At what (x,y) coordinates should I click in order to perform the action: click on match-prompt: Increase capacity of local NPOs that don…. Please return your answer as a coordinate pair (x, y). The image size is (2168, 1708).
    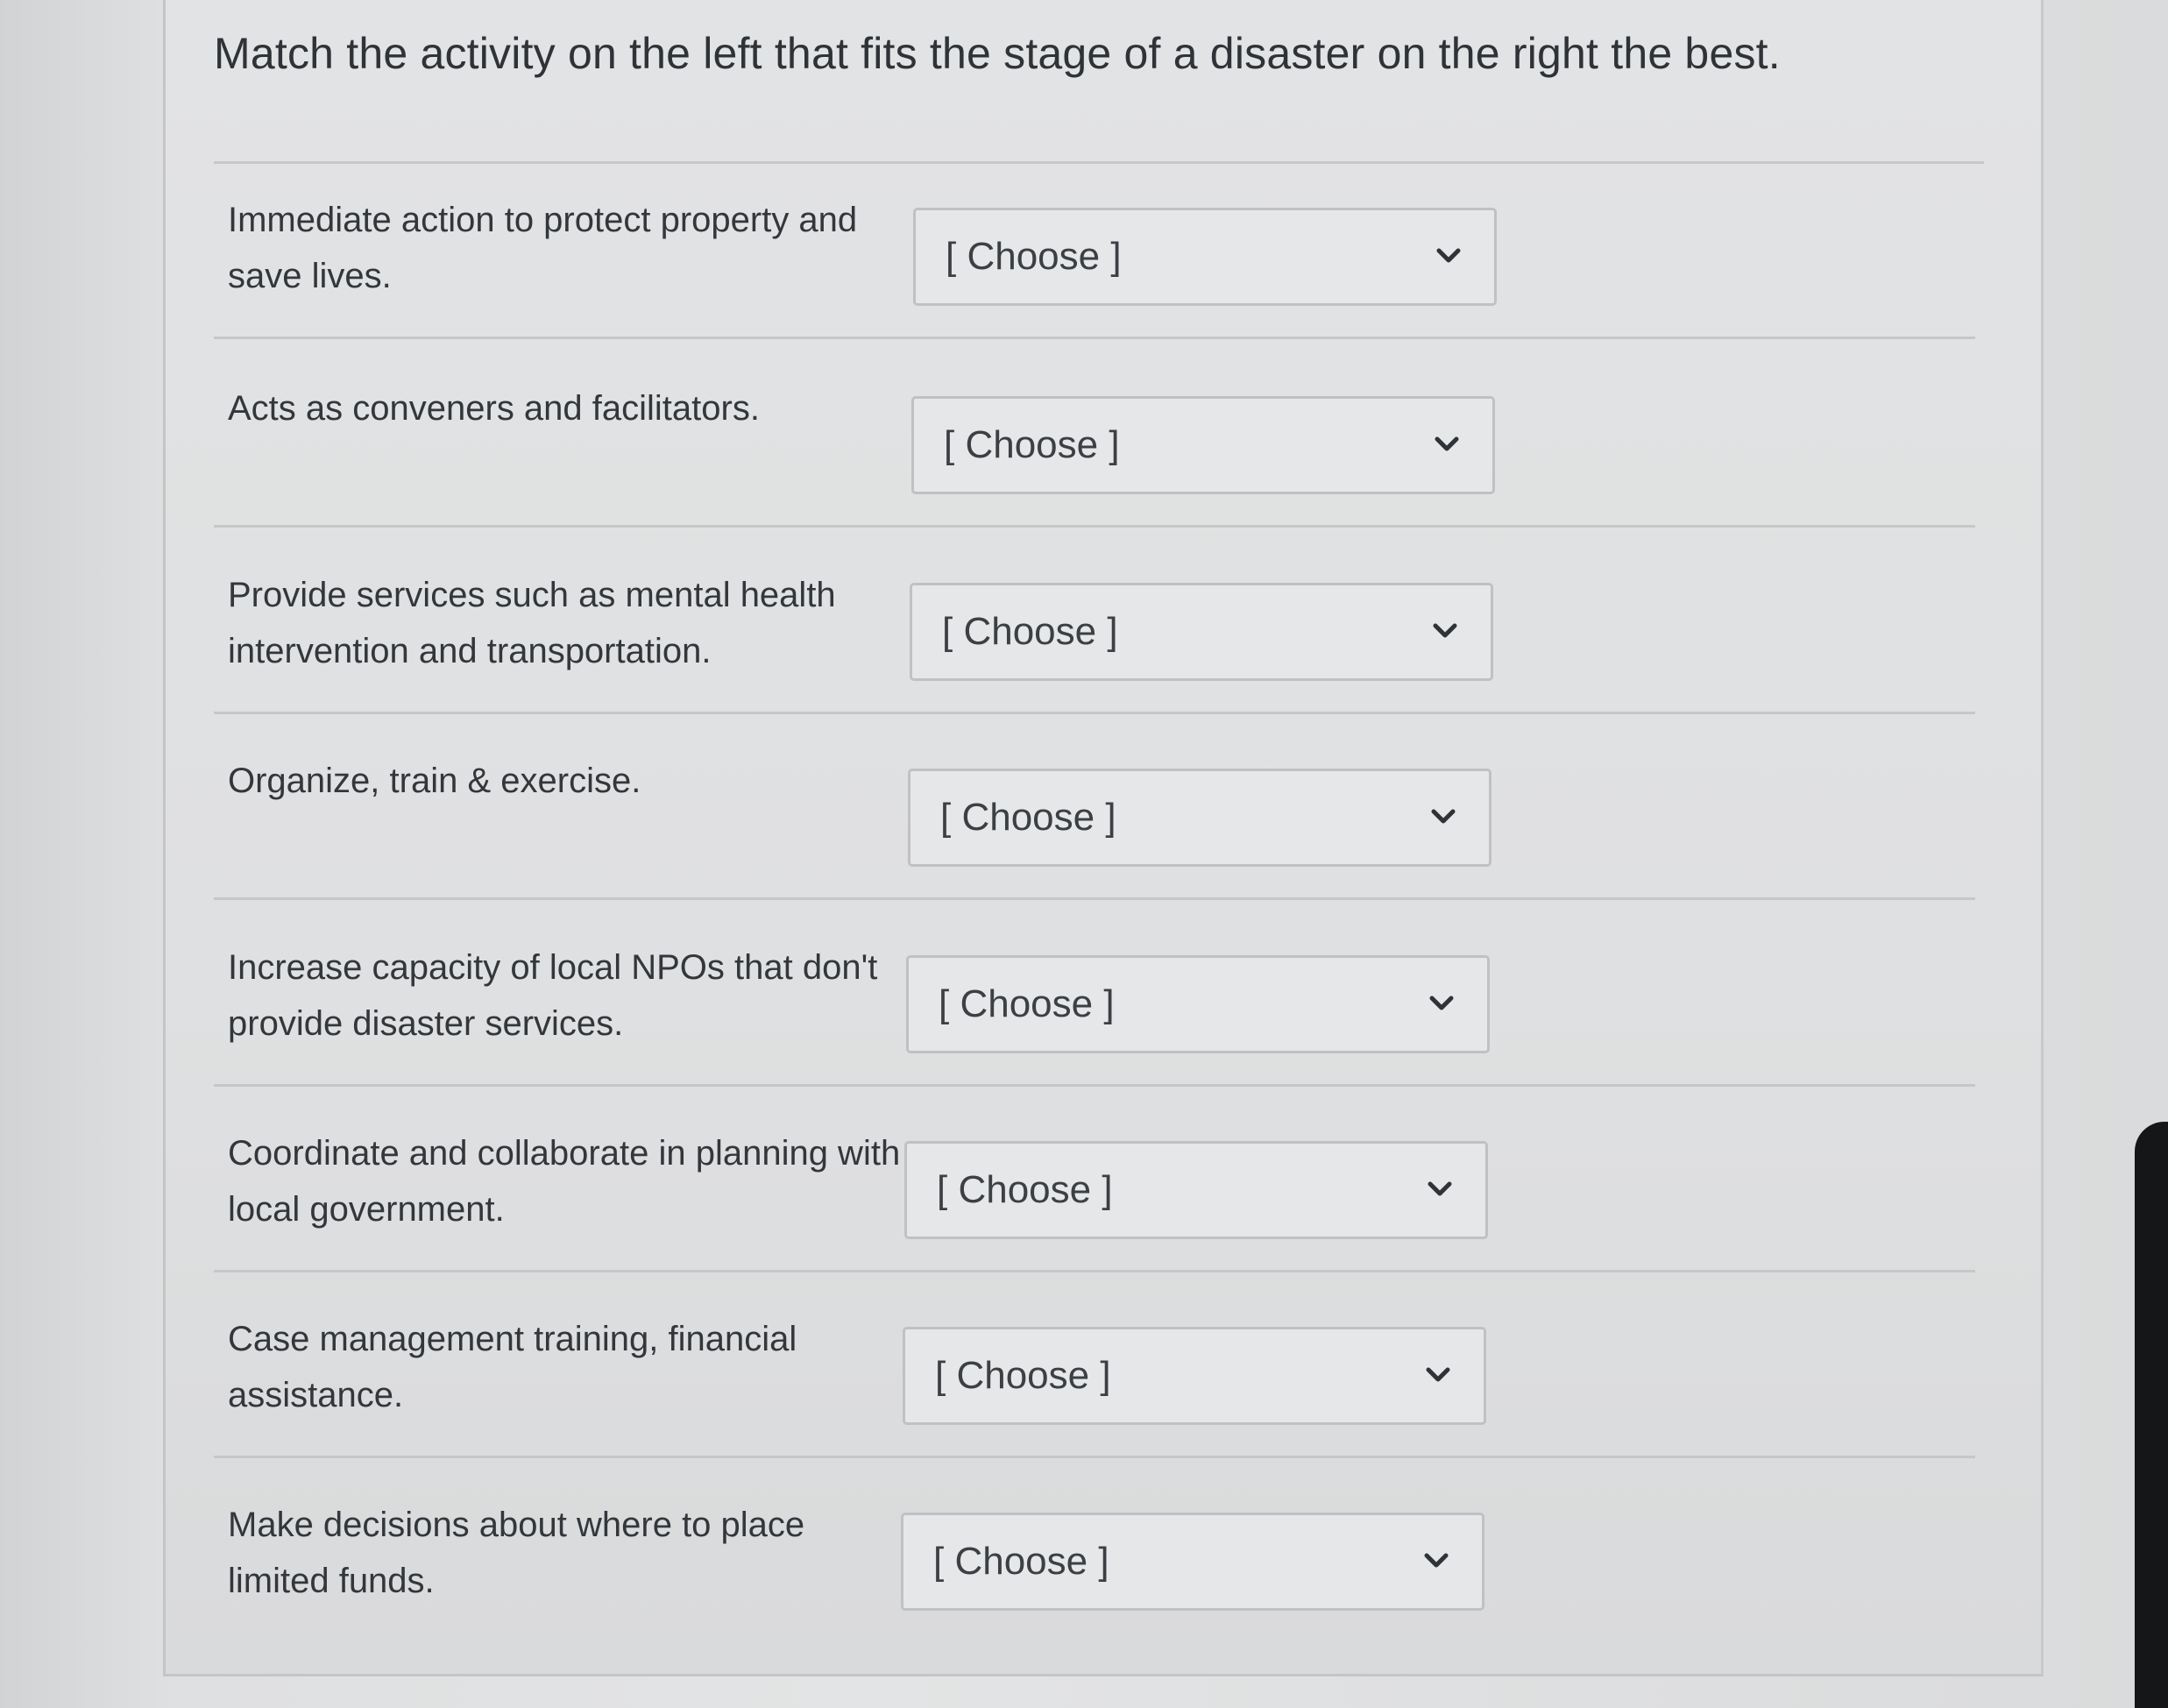
    Looking at the image, I should click on (553, 996).